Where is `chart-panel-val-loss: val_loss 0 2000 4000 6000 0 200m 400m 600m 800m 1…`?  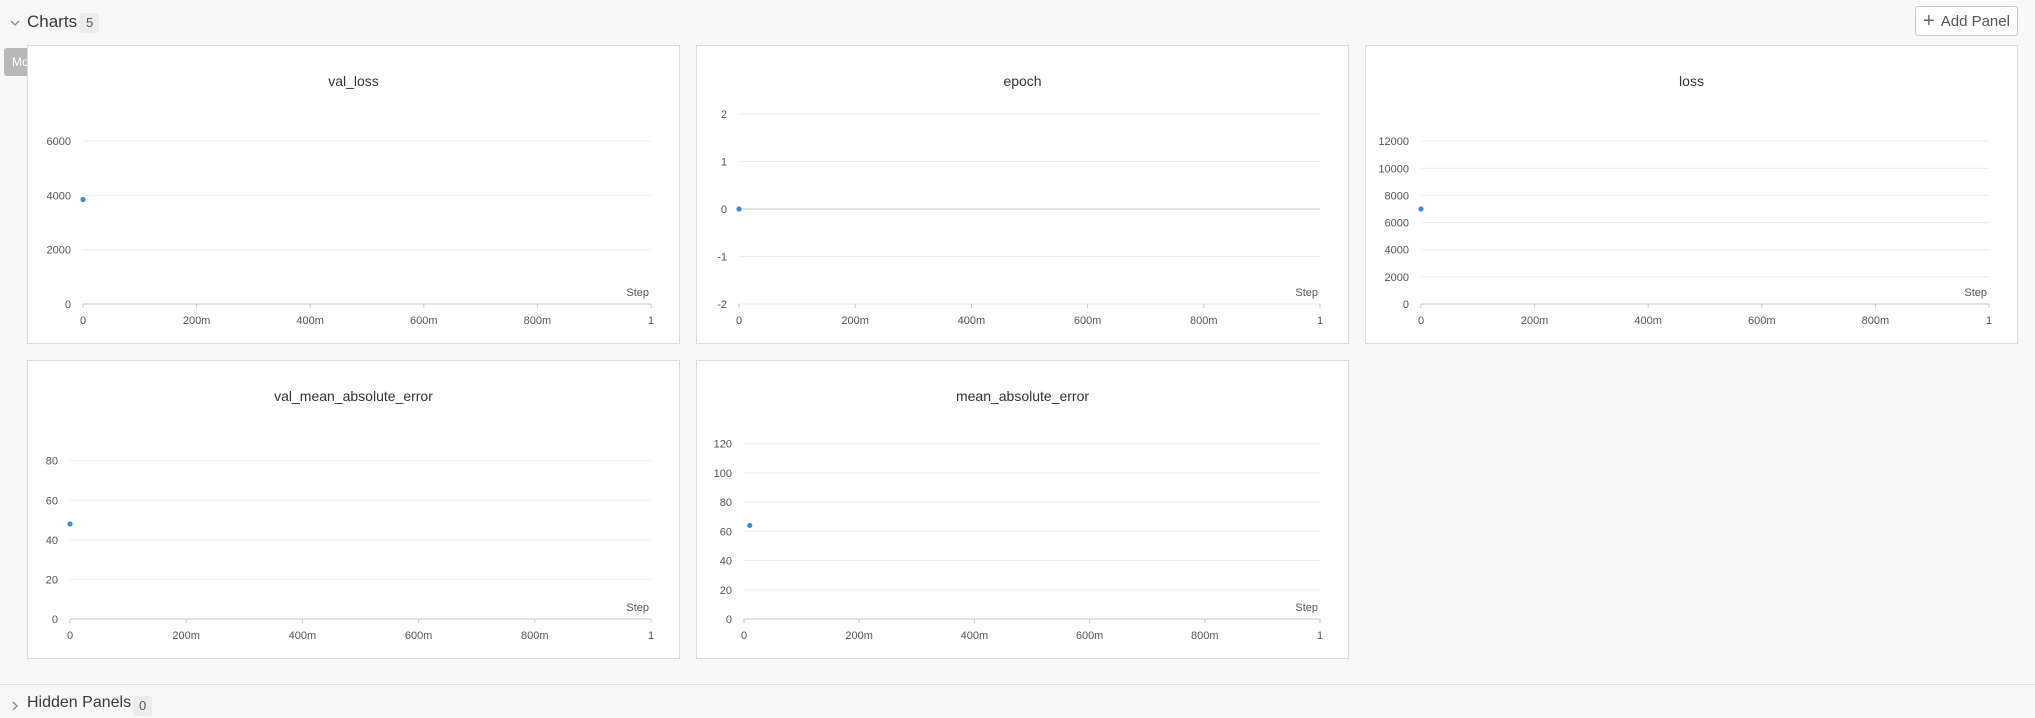
chart-panel-val-loss: val_loss 0 2000 4000 6000 0 200m 400m 600m 800m 1… is located at coordinates (353, 194).